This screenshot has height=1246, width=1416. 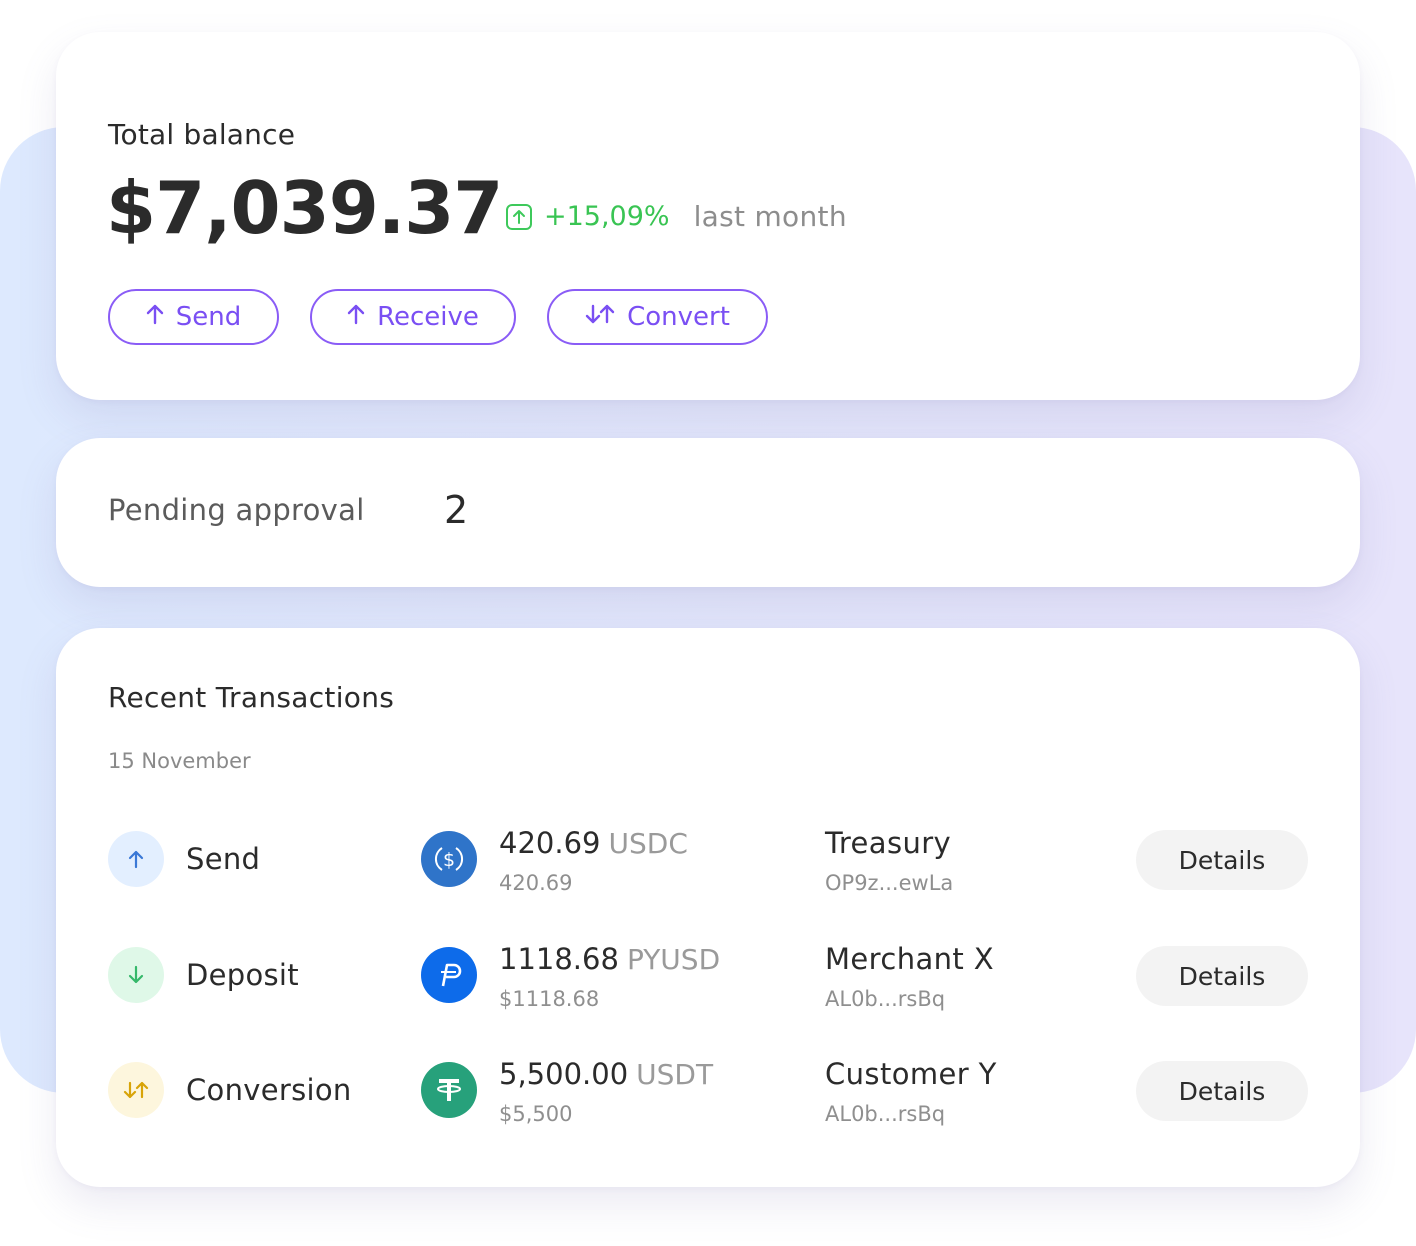 I want to click on pending-approval-card: Pending approval 2, so click(x=708, y=512).